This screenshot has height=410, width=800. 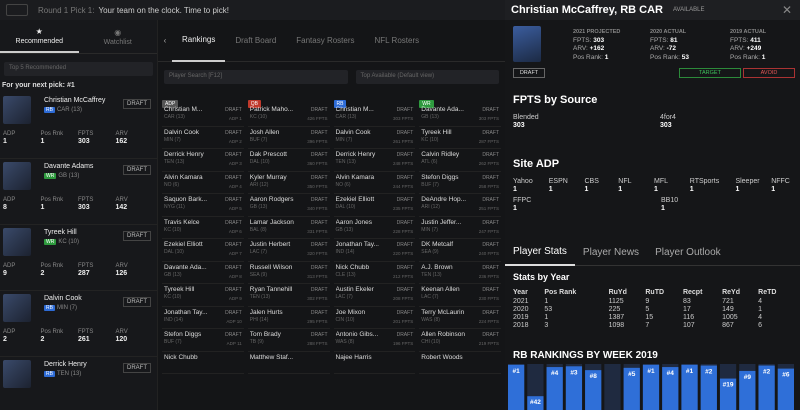 What do you see at coordinates (203, 205) in the screenshot?
I see `ranking-row: Saquon Bark... NYG (11) DRAFT ADP 5` at bounding box center [203, 205].